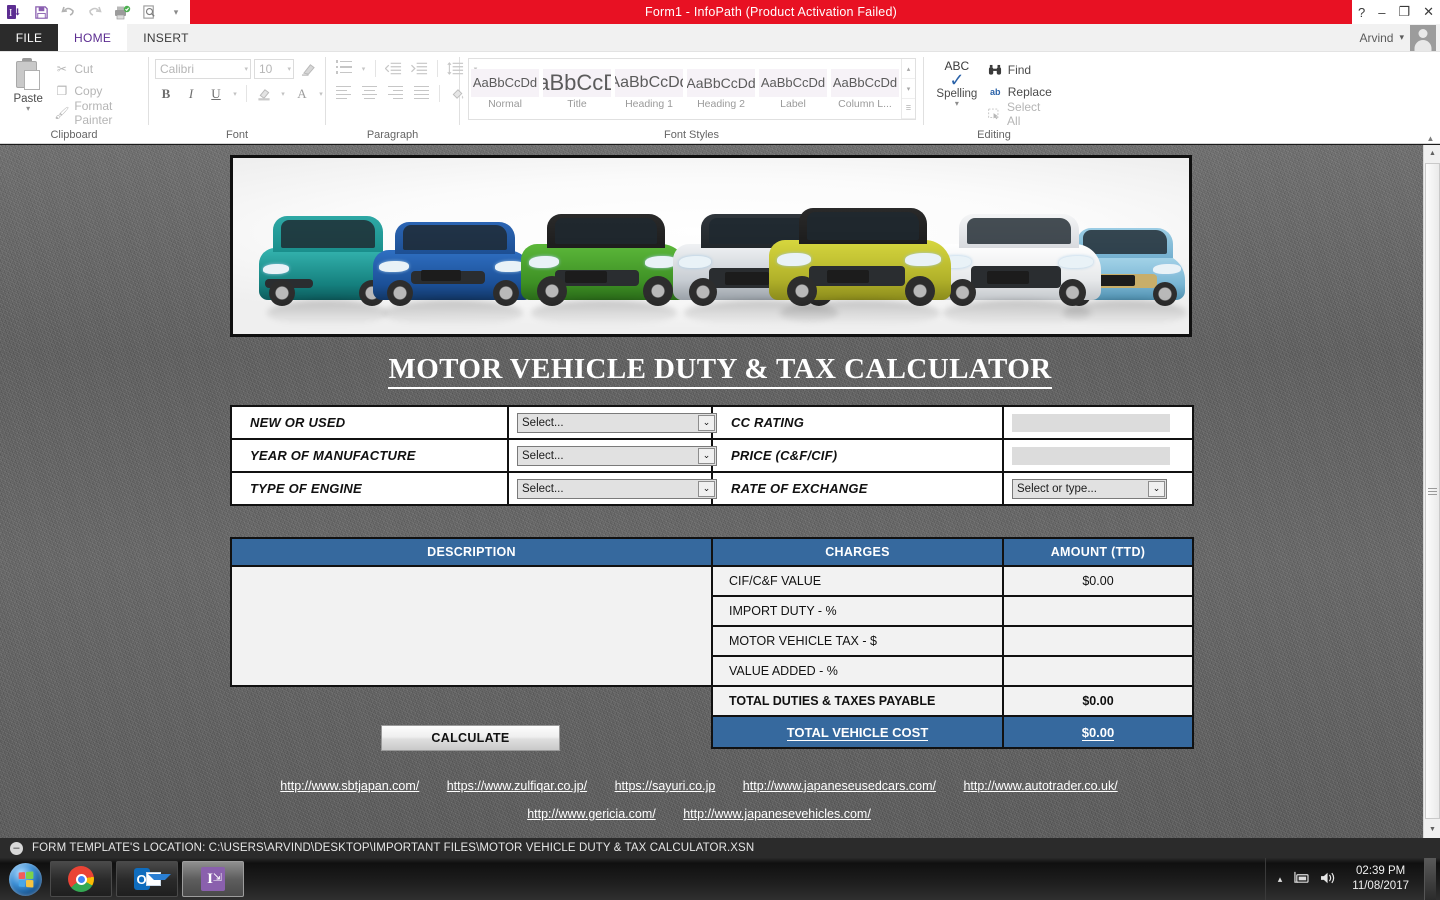 The width and height of the screenshot is (1440, 900). Describe the element at coordinates (166, 93) in the screenshot. I see `bold-button: B` at that location.